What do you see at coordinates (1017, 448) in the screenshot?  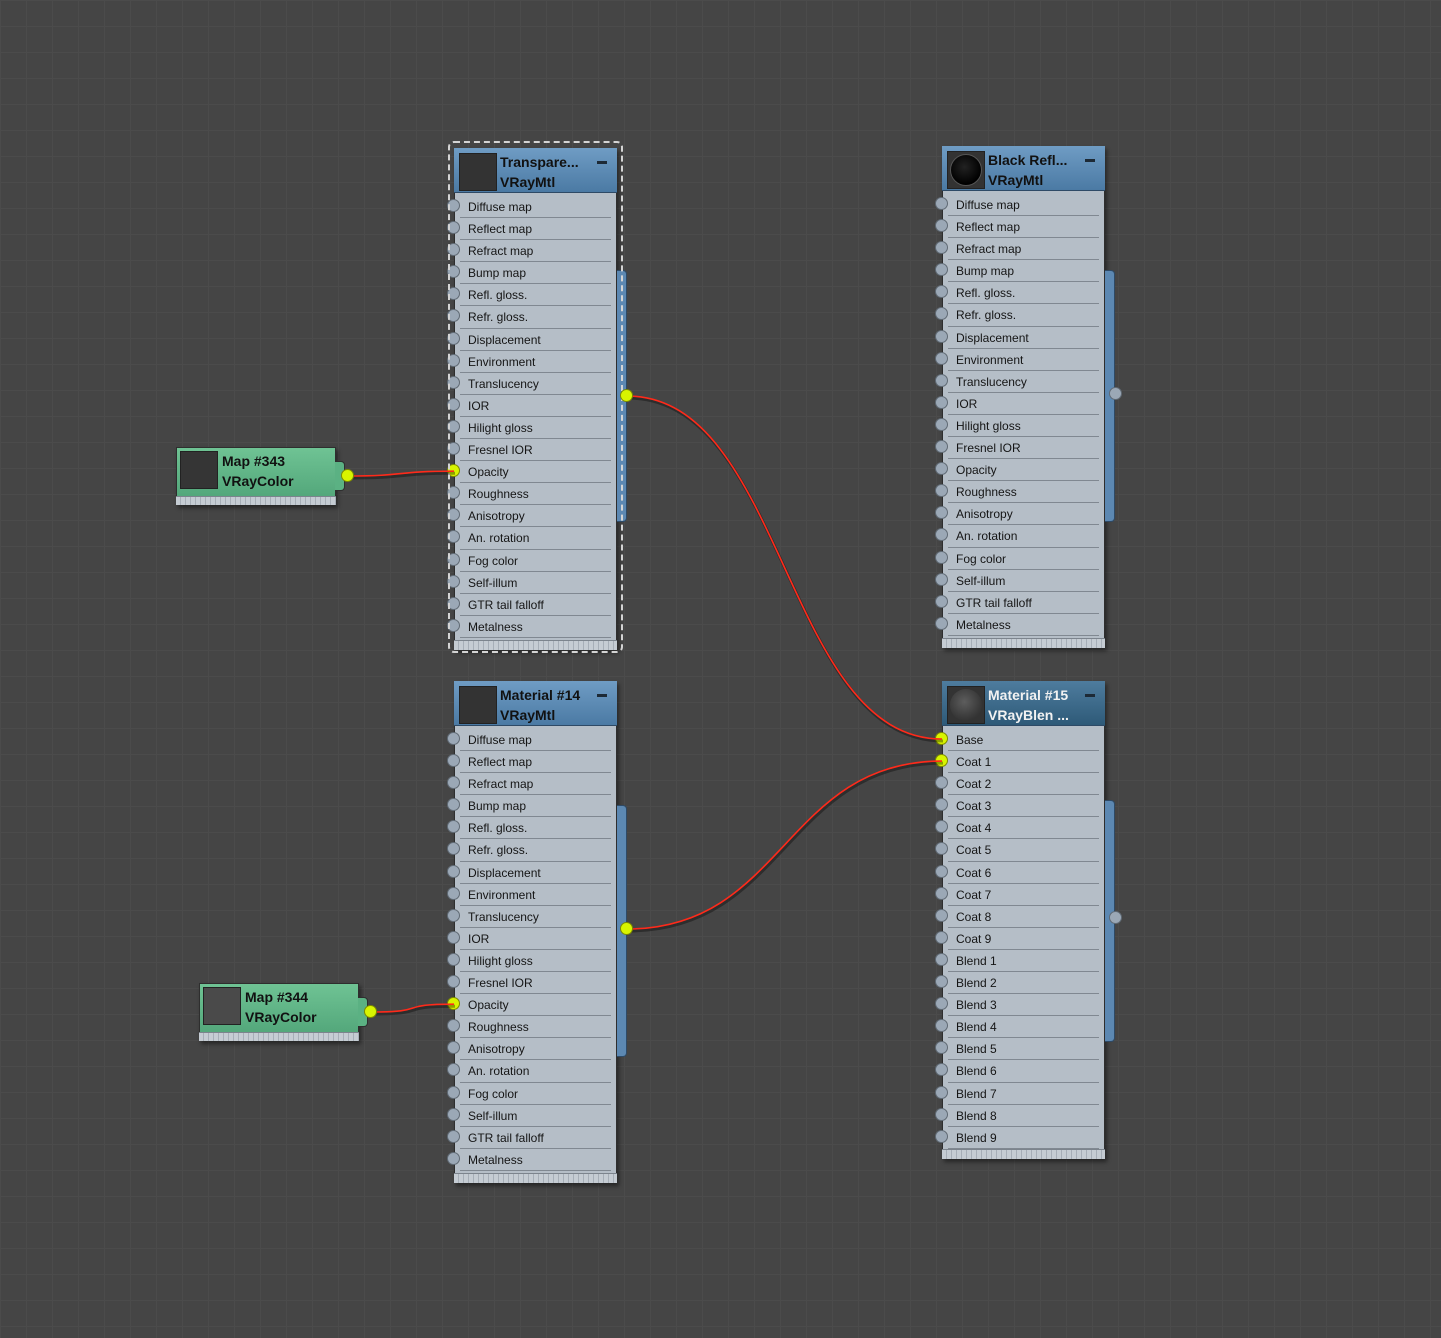 I see `slot-fresnel-ior: Fresnel IOR` at bounding box center [1017, 448].